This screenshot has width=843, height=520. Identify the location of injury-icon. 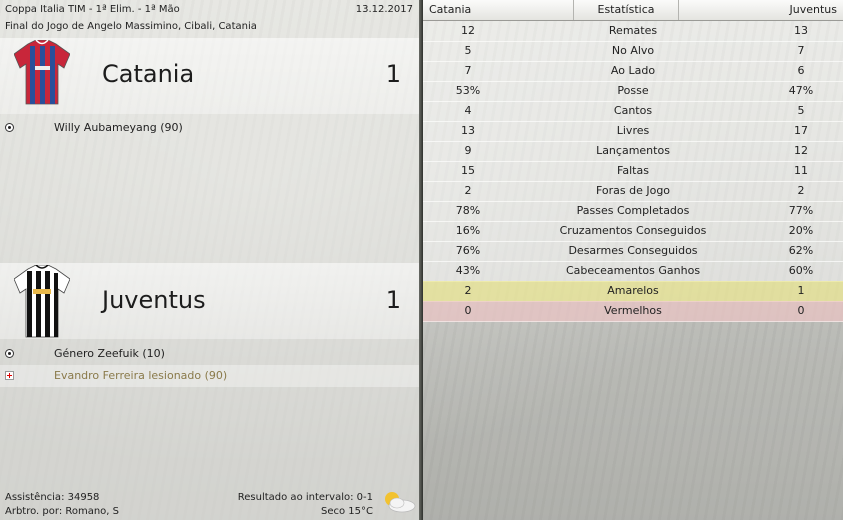
(9, 375).